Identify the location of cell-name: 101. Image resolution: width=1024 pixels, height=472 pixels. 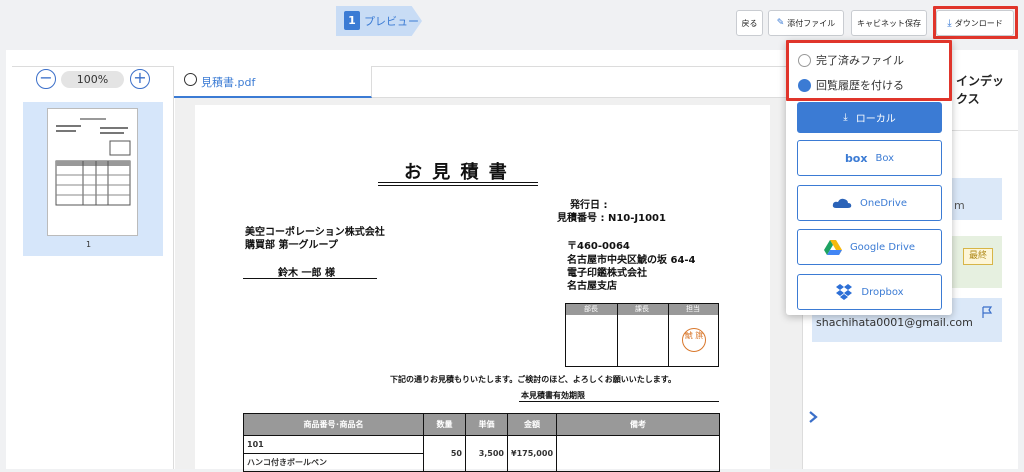
(333, 444).